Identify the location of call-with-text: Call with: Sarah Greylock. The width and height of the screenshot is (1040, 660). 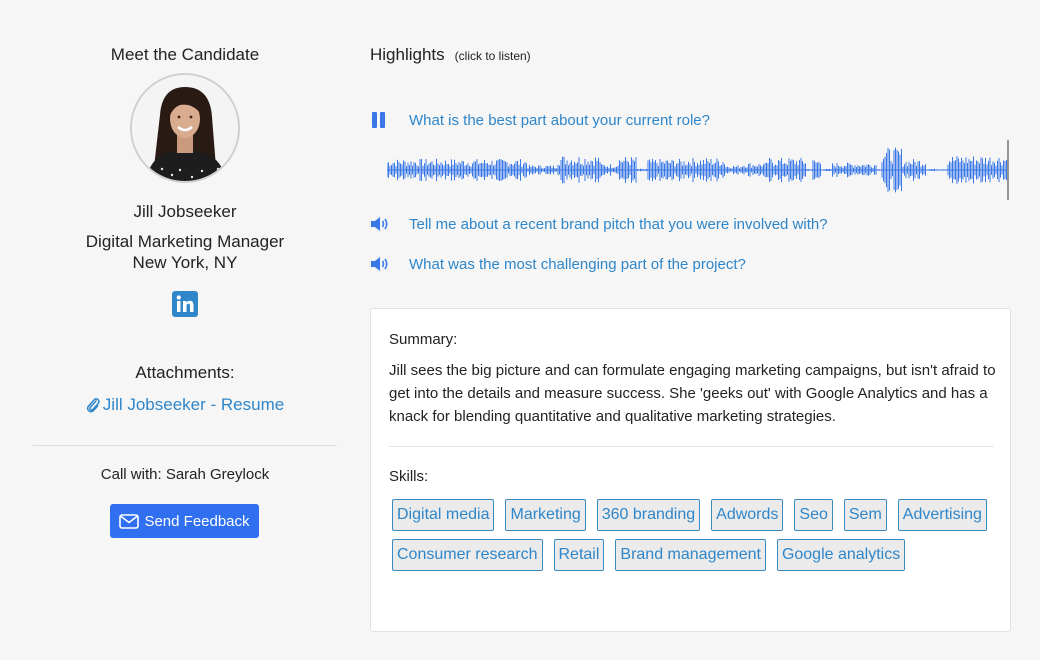
(185, 474).